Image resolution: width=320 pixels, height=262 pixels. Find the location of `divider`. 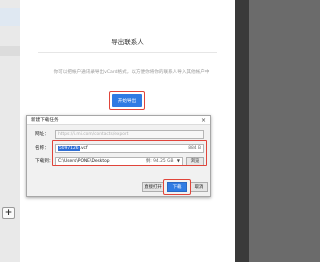

divider is located at coordinates (127, 52).